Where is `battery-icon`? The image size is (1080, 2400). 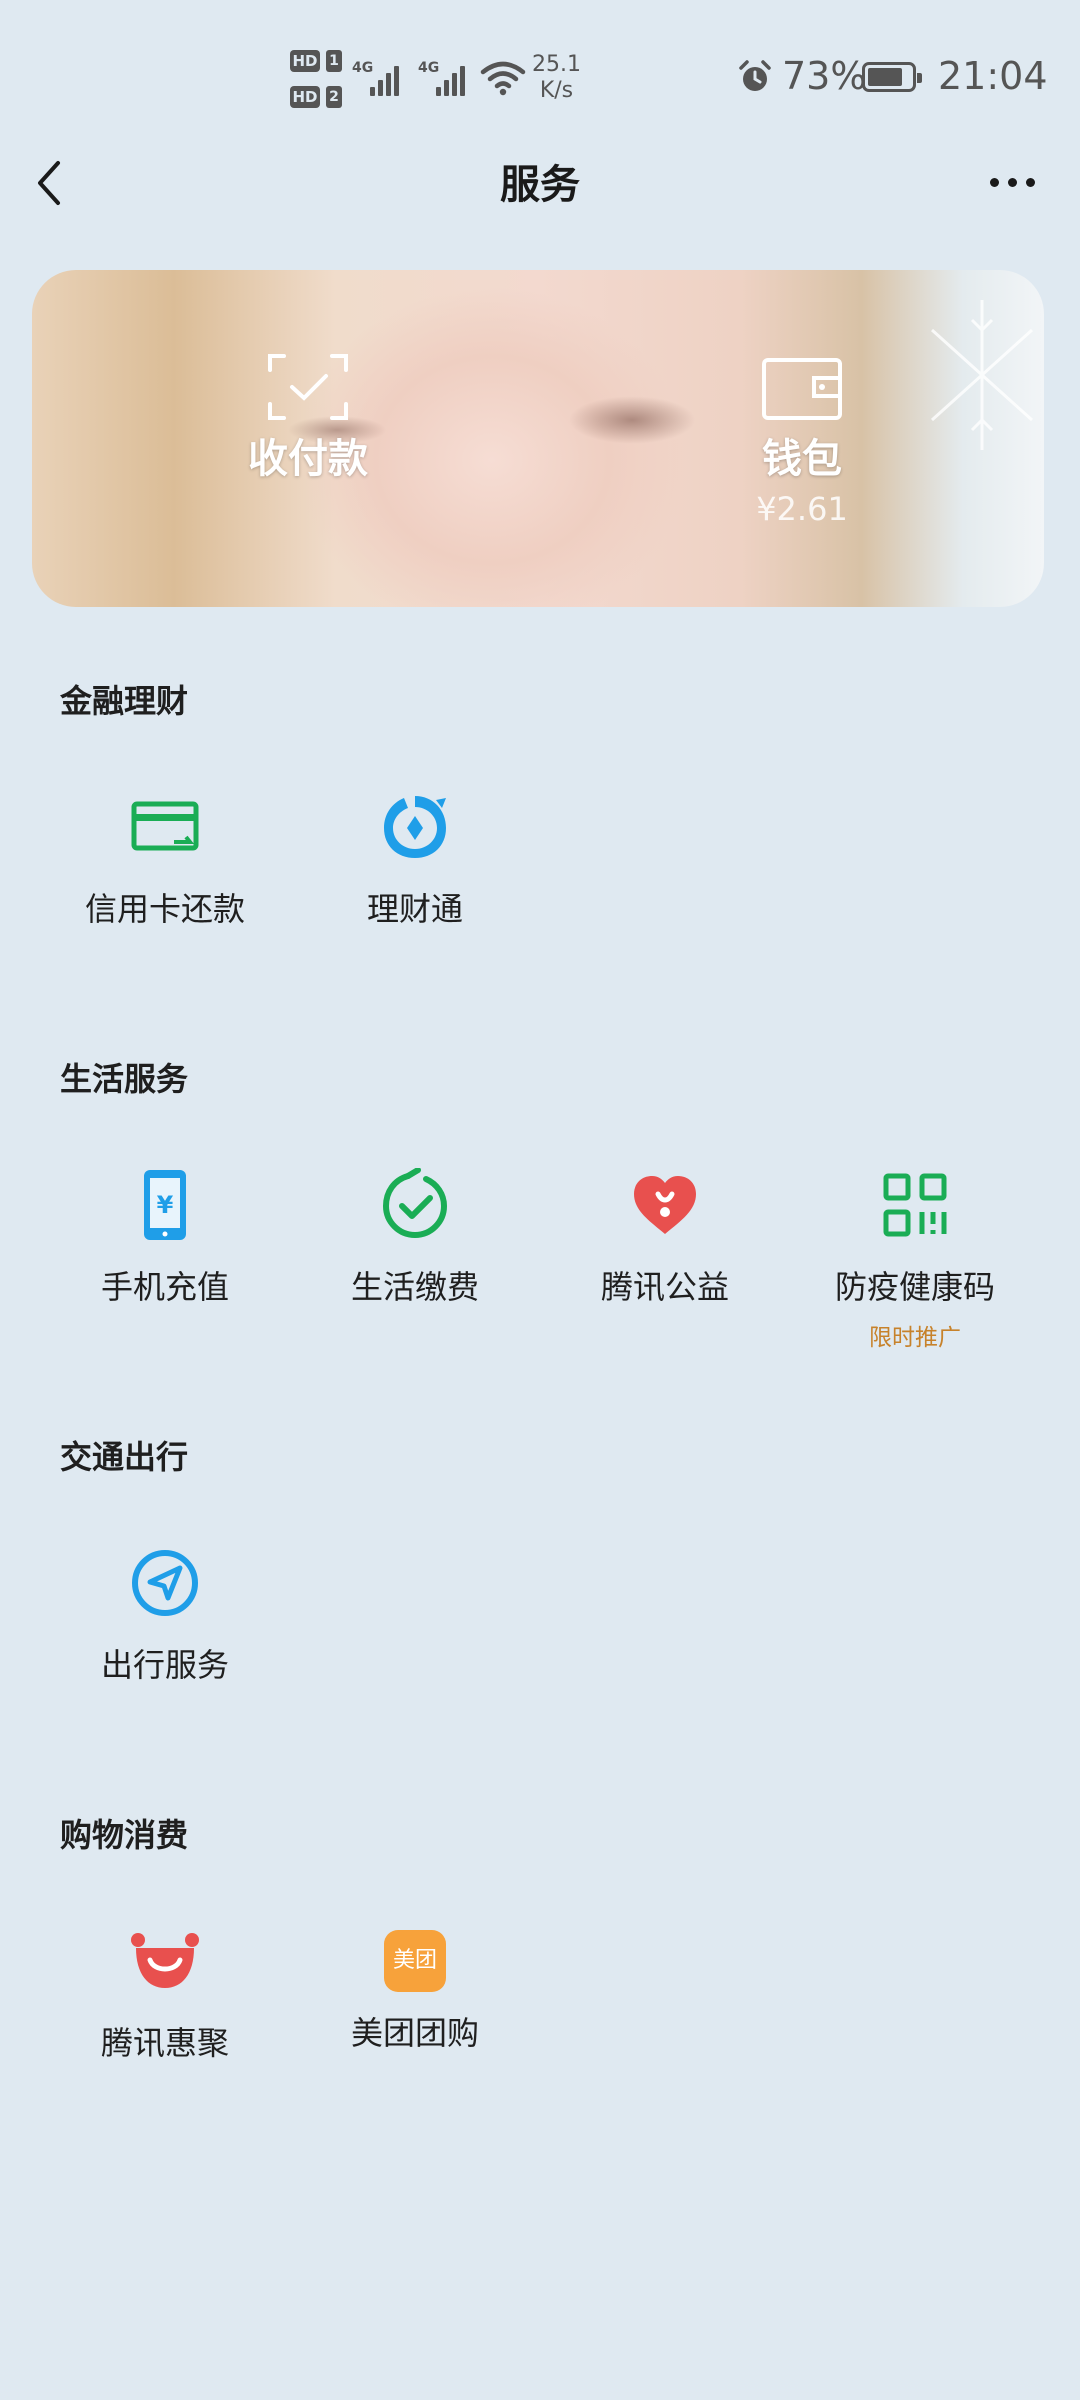 battery-icon is located at coordinates (892, 77).